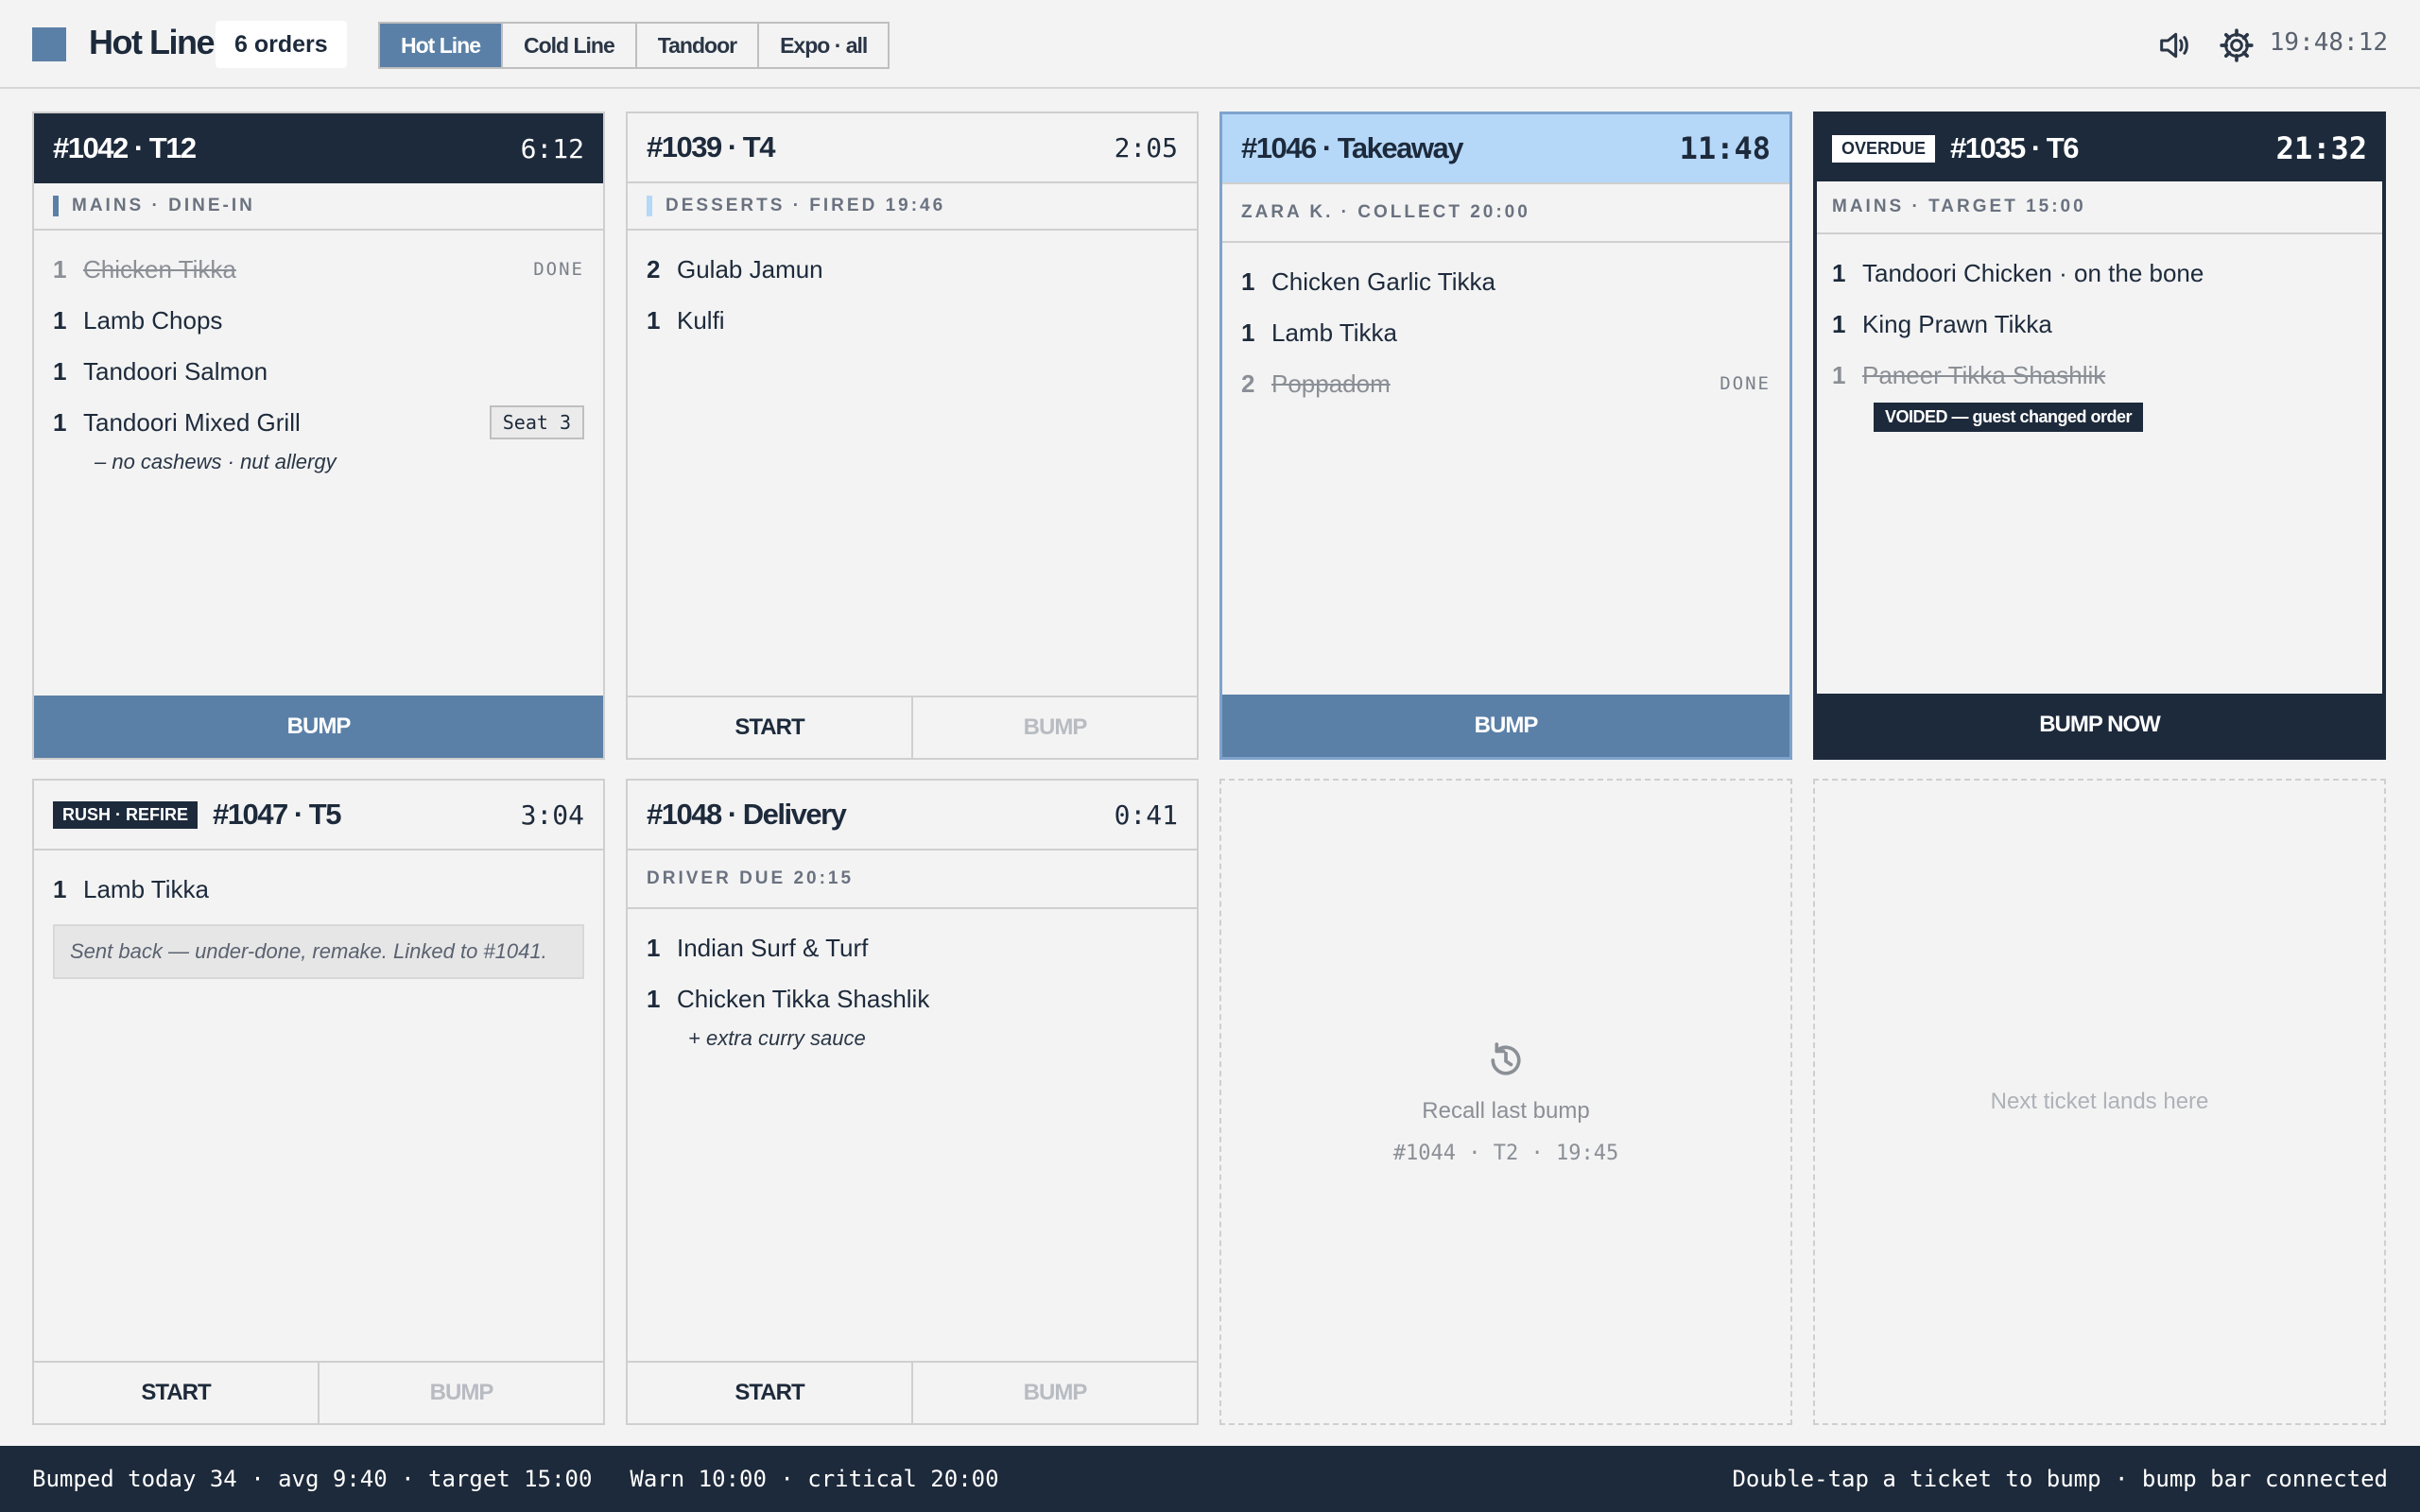 This screenshot has height=1512, width=2420. I want to click on ticket-actions: BUMP NOW, so click(2099, 725).